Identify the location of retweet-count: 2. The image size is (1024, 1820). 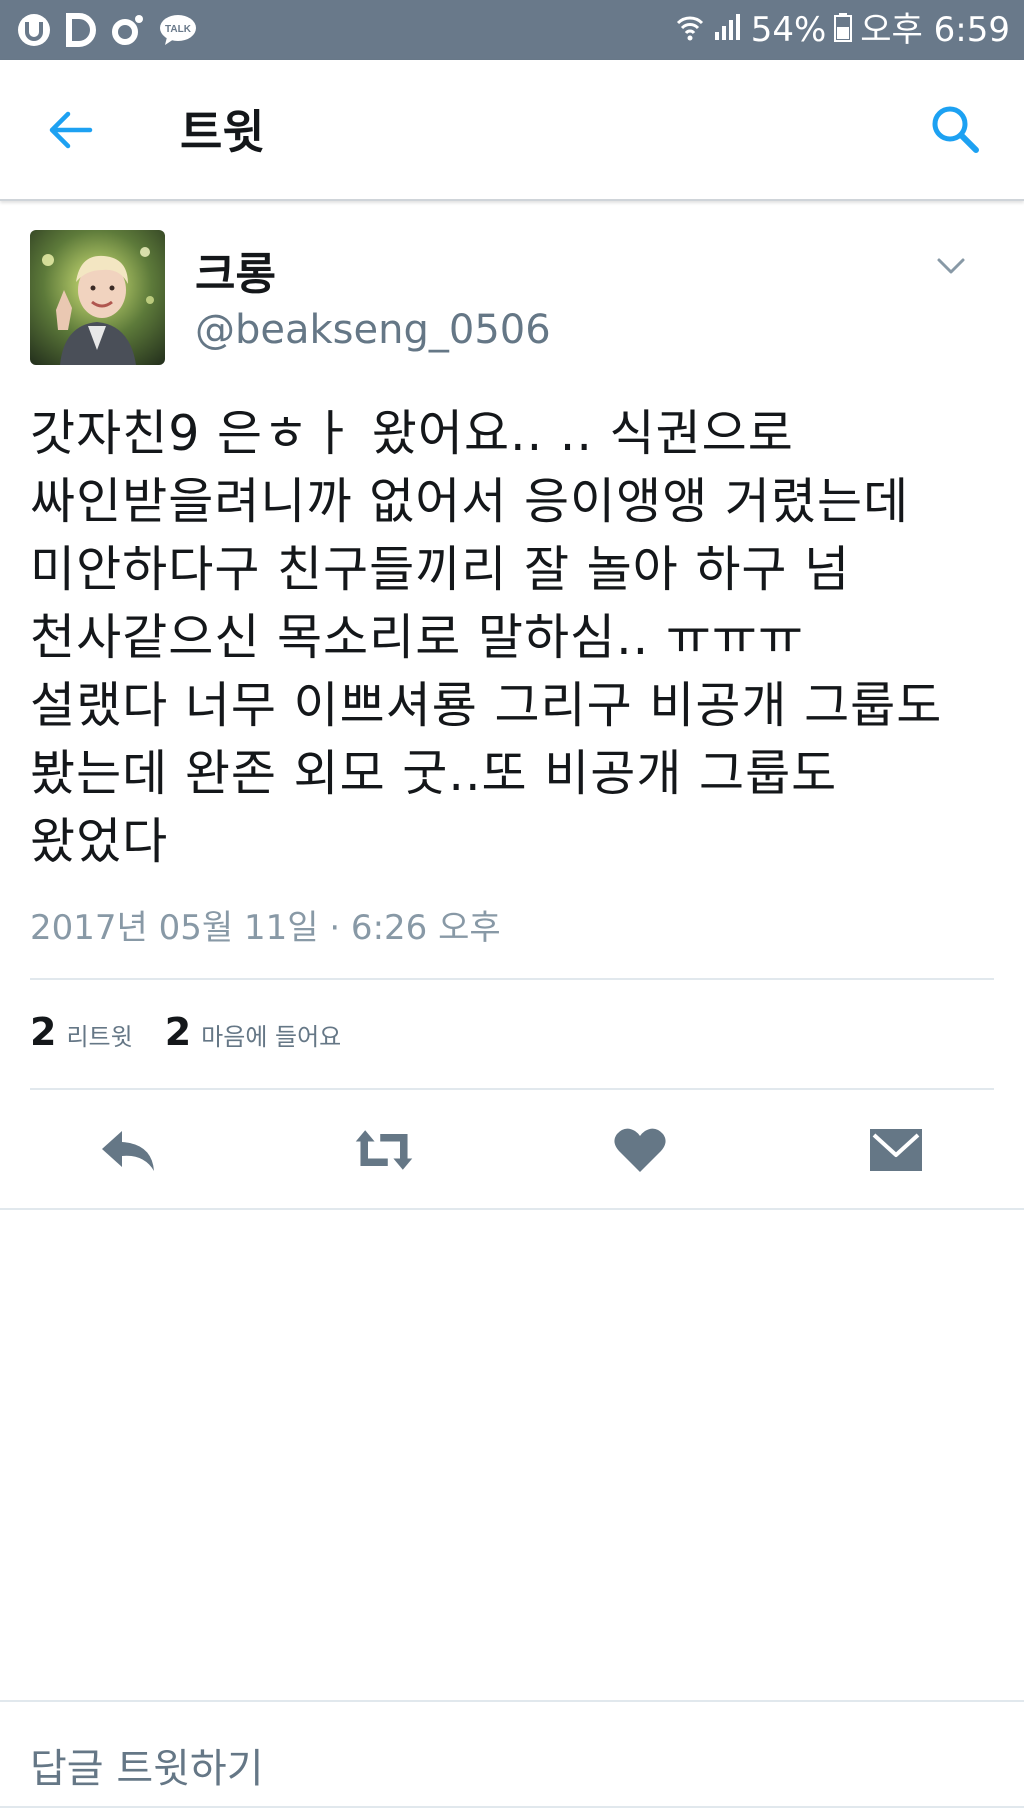
(43, 1032).